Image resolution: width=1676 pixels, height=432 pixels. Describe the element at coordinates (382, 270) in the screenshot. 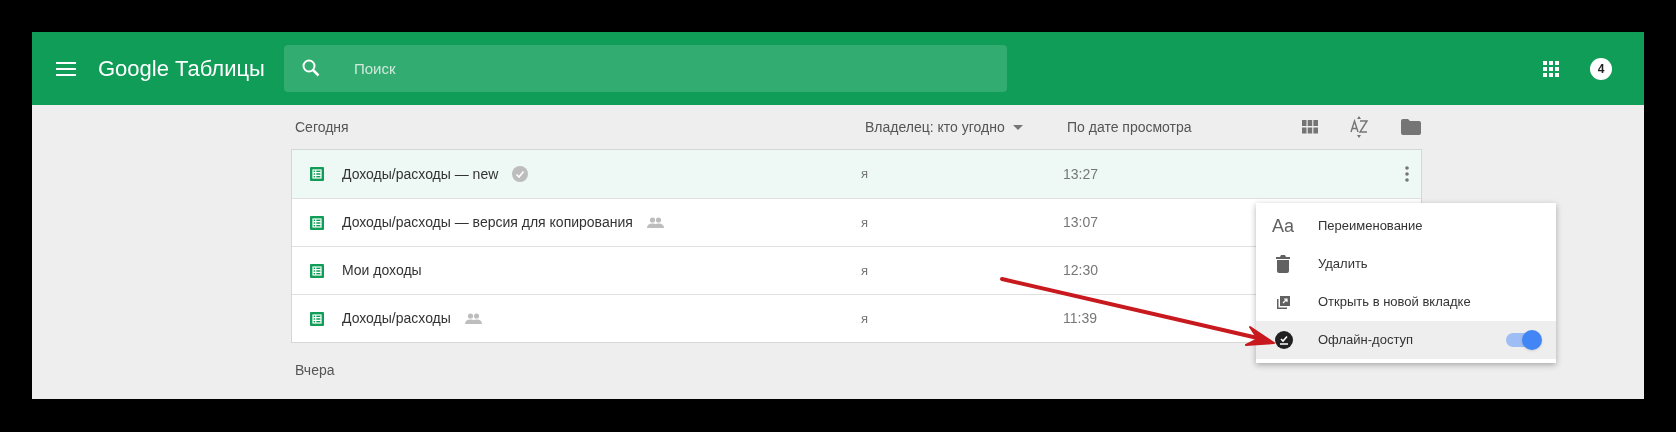

I see `file-name: Мои доходы` at that location.